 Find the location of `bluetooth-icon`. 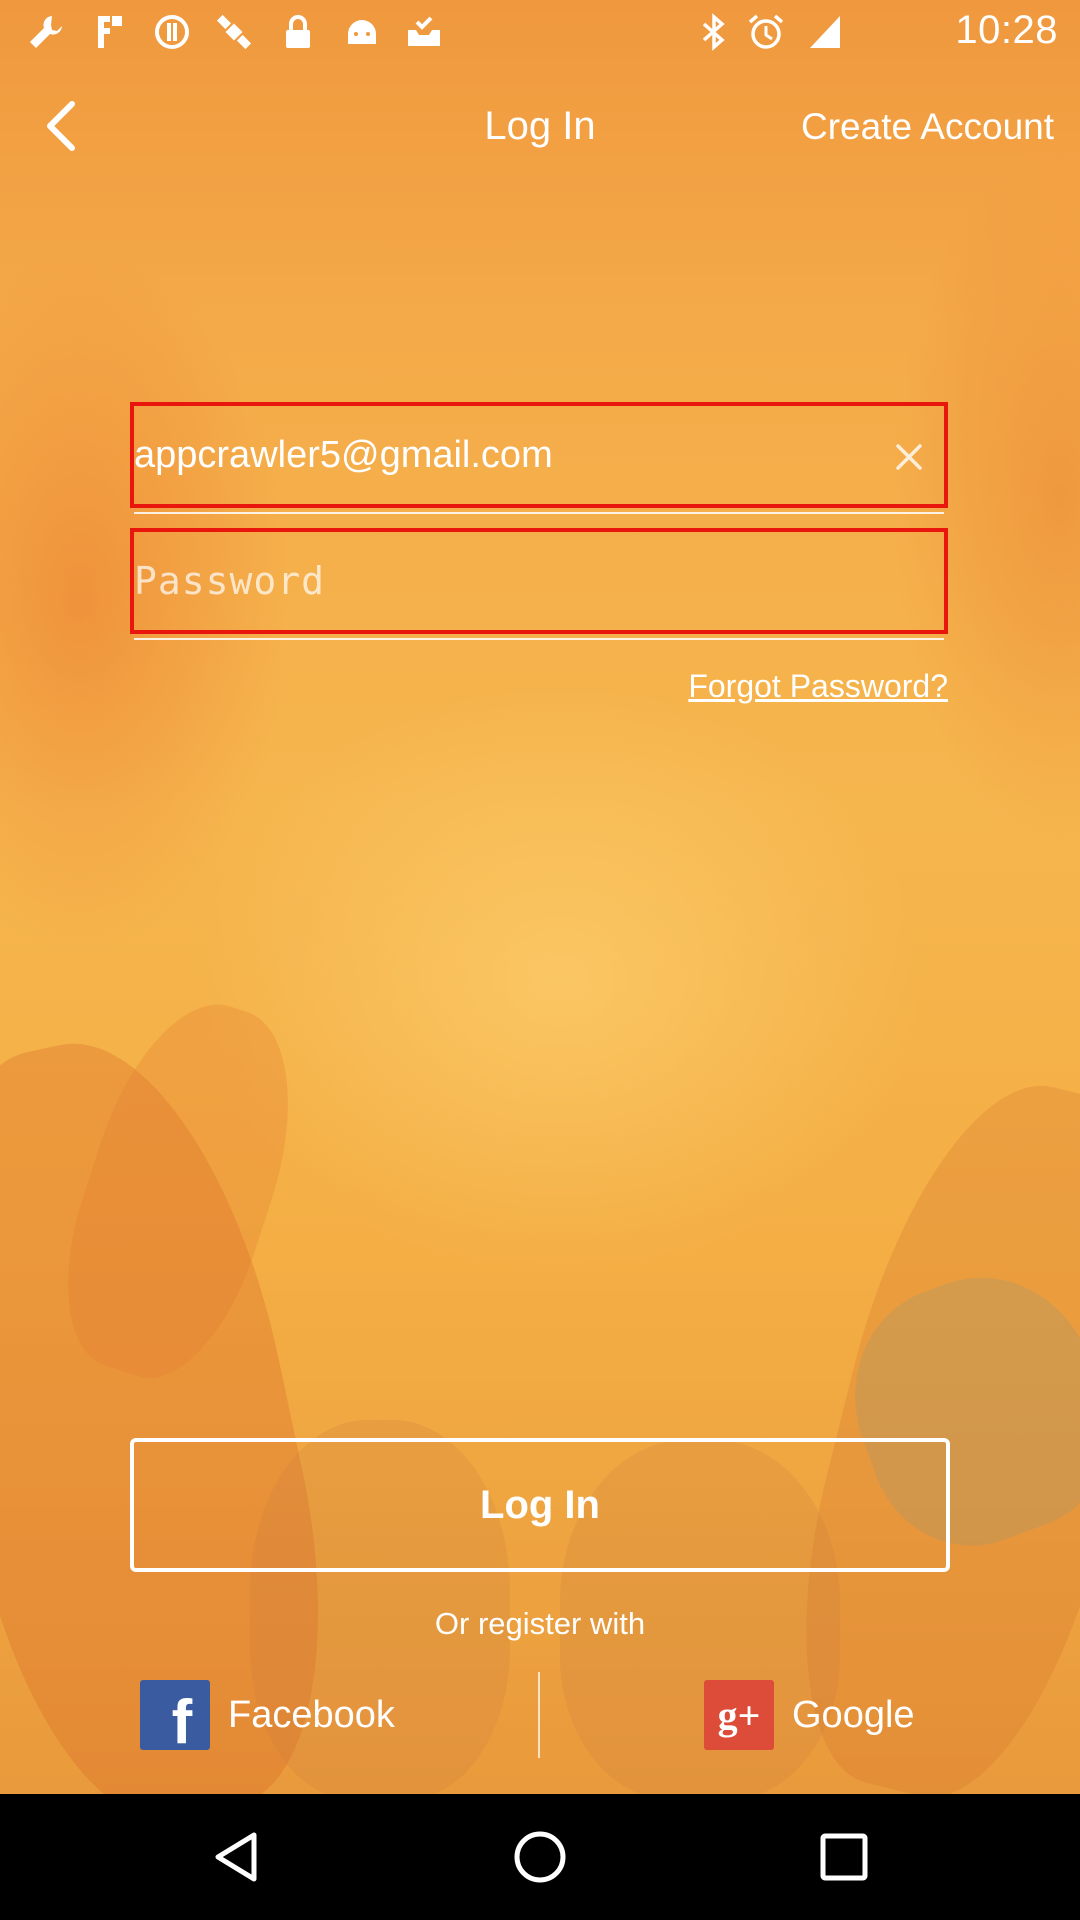

bluetooth-icon is located at coordinates (713, 32).